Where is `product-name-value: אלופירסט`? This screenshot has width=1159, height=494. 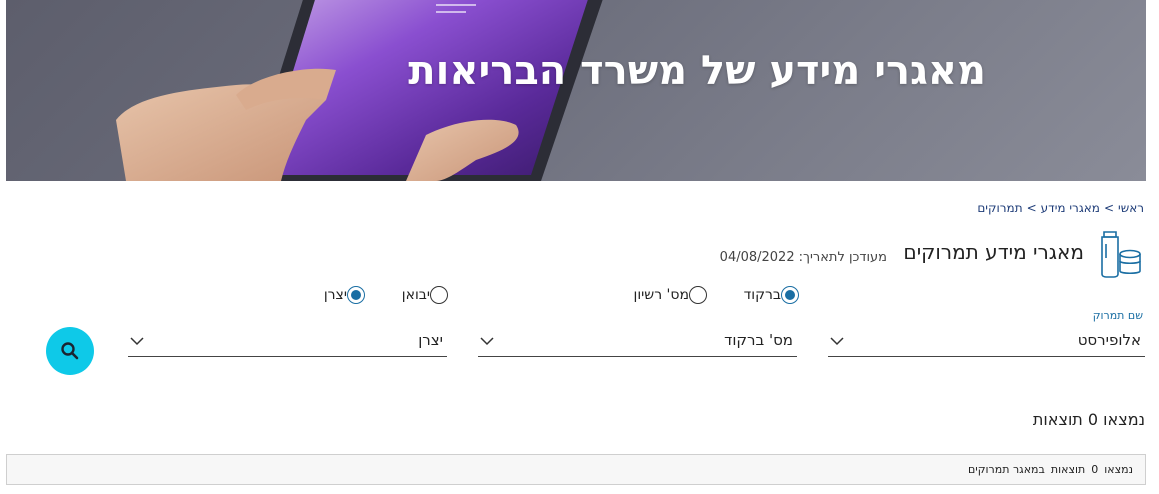
product-name-value: אלופירסט is located at coordinates (1109, 340).